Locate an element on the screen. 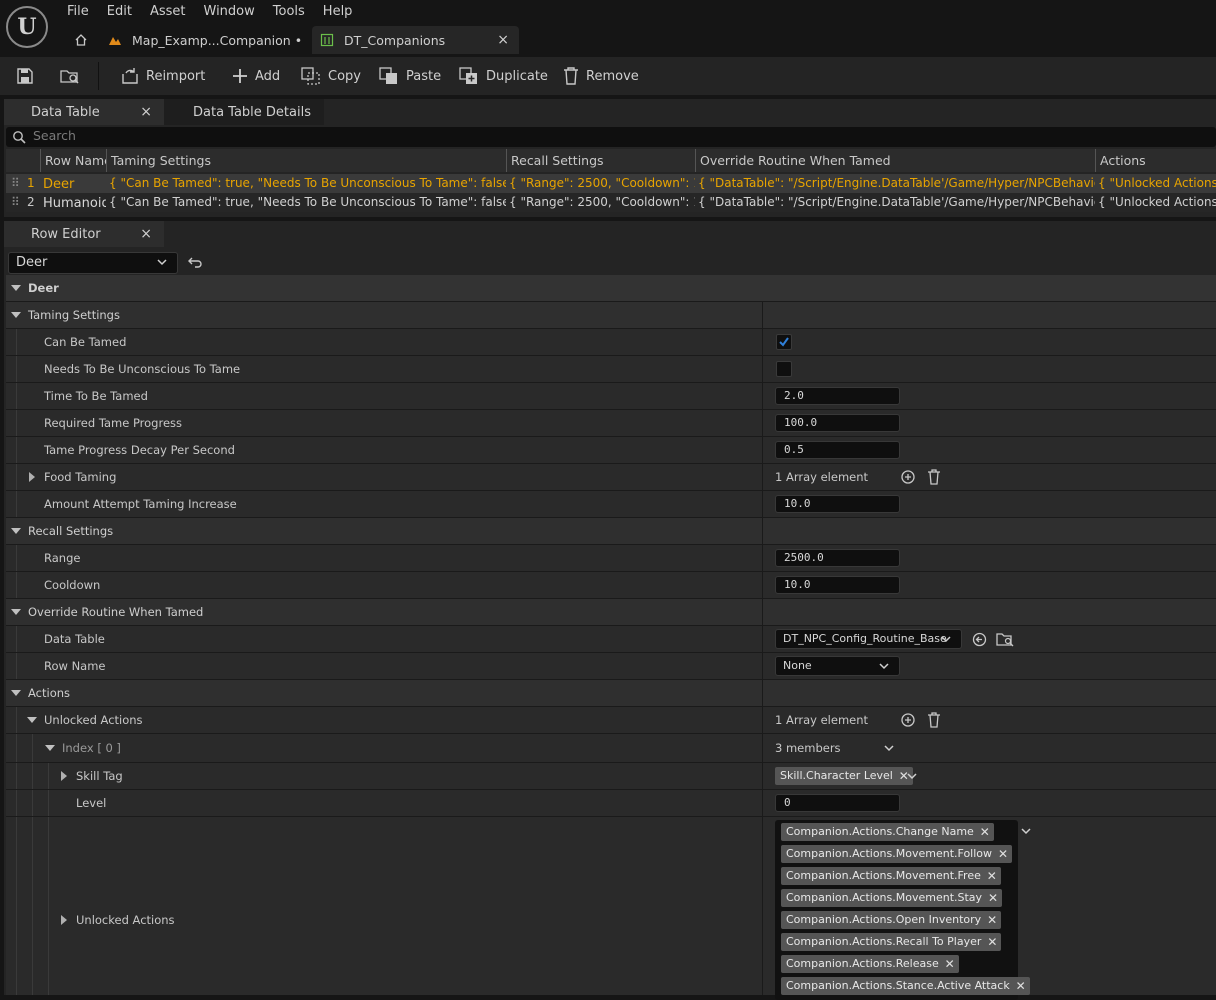 This screenshot has height=1000, width=1216. column-header-actions: Actions is located at coordinates (1155, 160).